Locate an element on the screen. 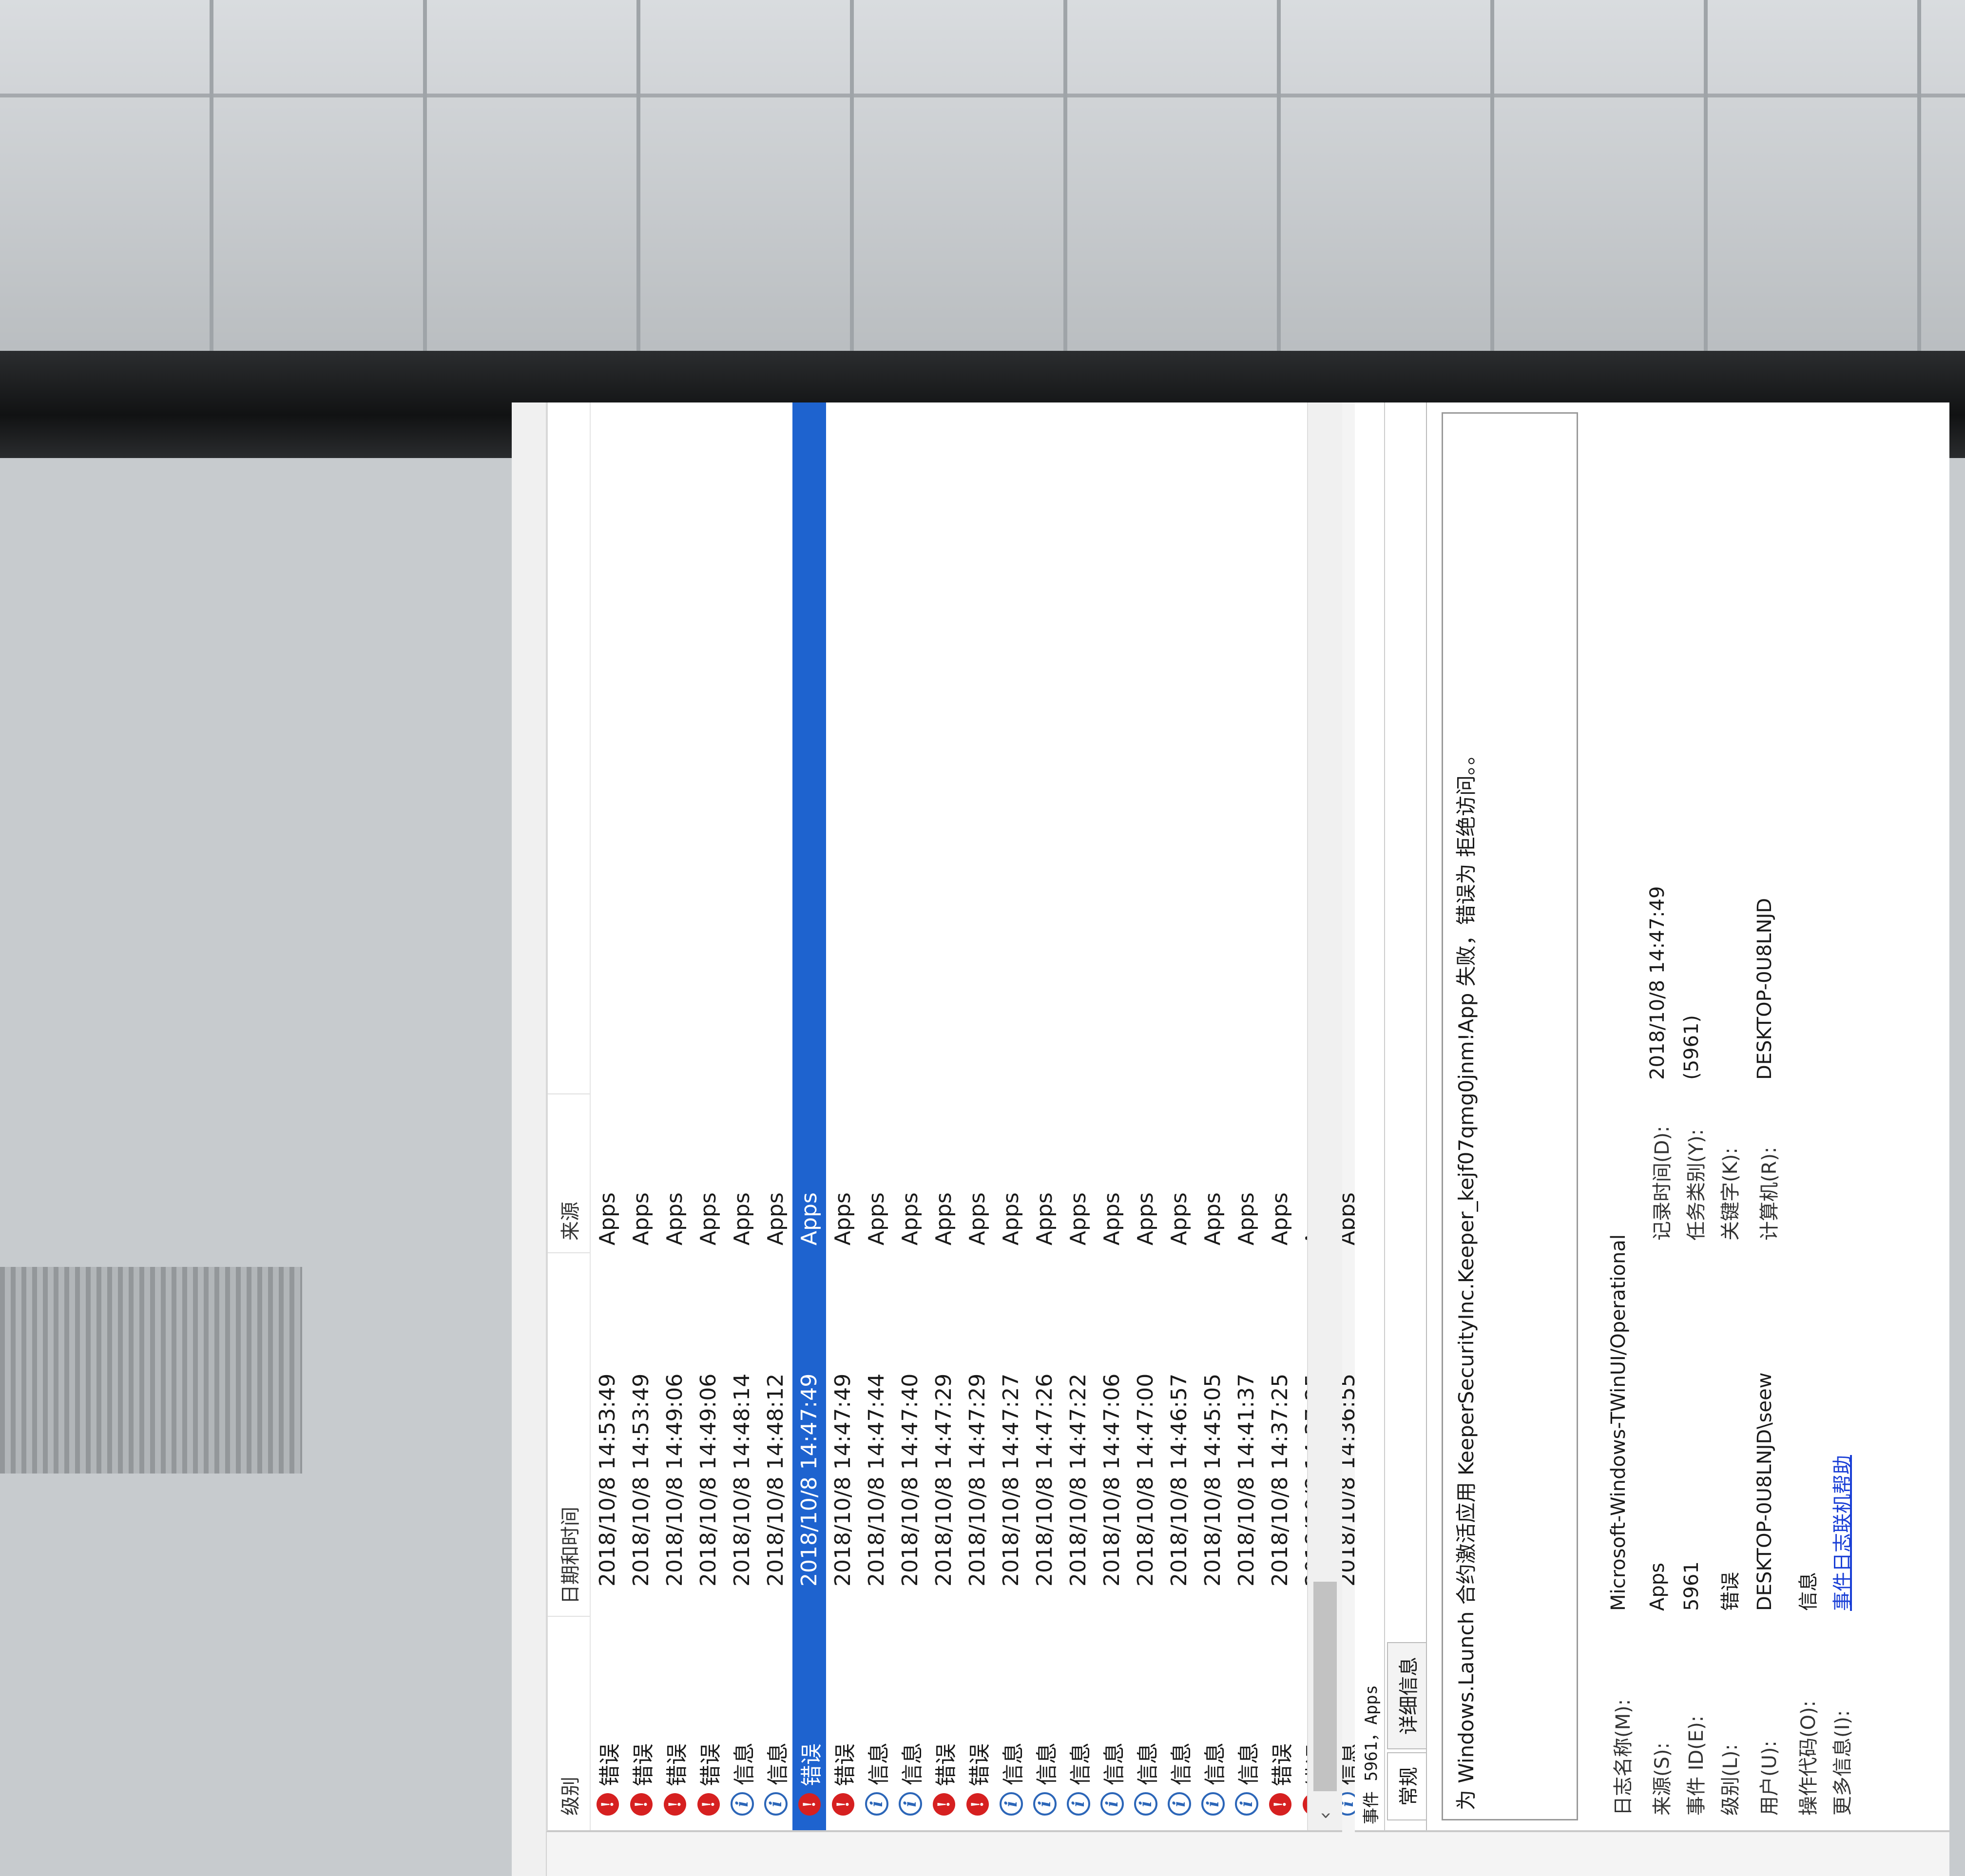 The width and height of the screenshot is (1965, 1876). prop-user: 用户(U): DESKTOP-0U8LNJD\seew is located at coordinates (1767, 1594).